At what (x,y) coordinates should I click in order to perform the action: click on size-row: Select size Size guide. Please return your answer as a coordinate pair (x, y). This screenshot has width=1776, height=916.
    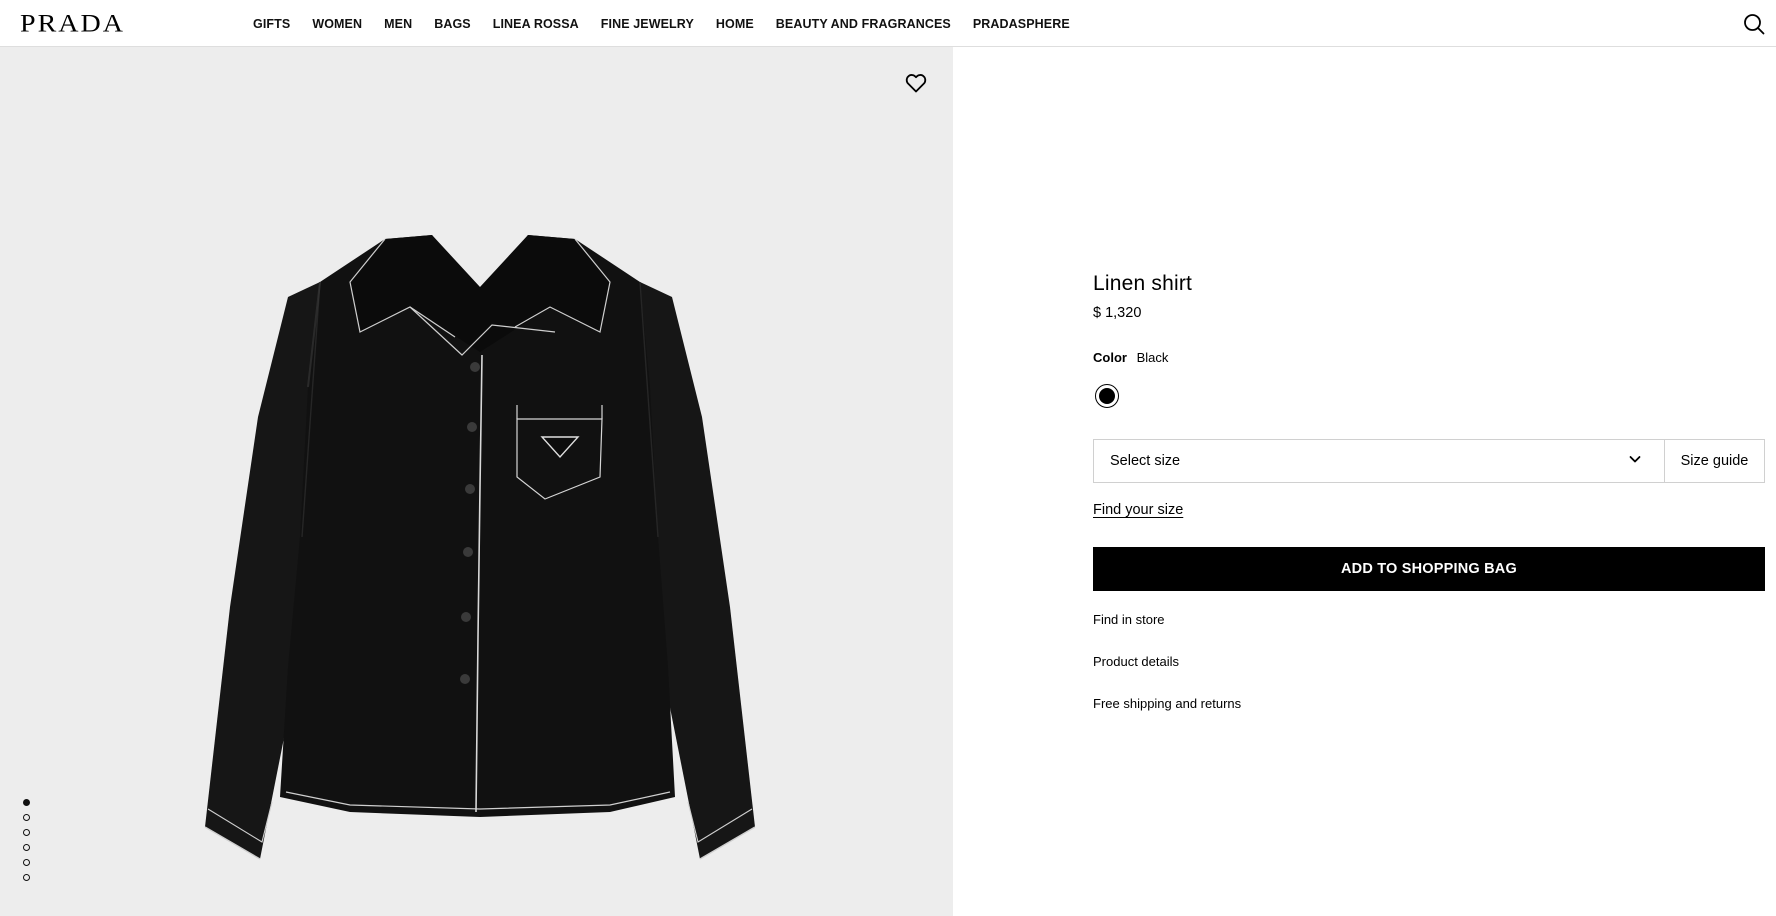
    Looking at the image, I should click on (1429, 461).